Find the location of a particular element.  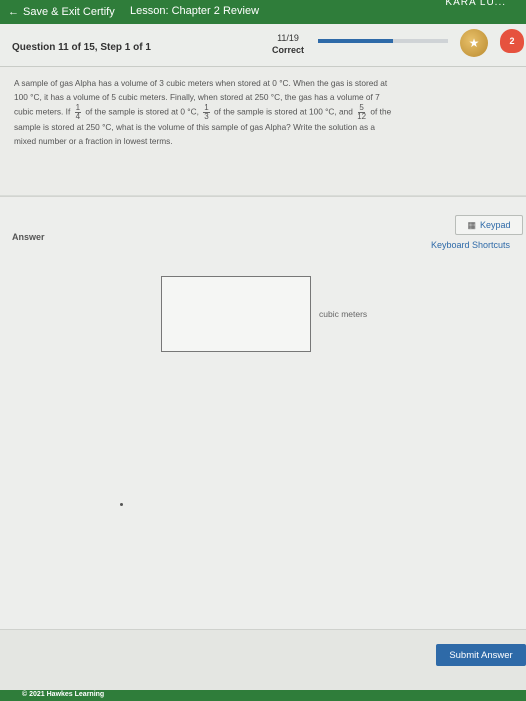

keypad-button: ▦ Keypad is located at coordinates (489, 225).